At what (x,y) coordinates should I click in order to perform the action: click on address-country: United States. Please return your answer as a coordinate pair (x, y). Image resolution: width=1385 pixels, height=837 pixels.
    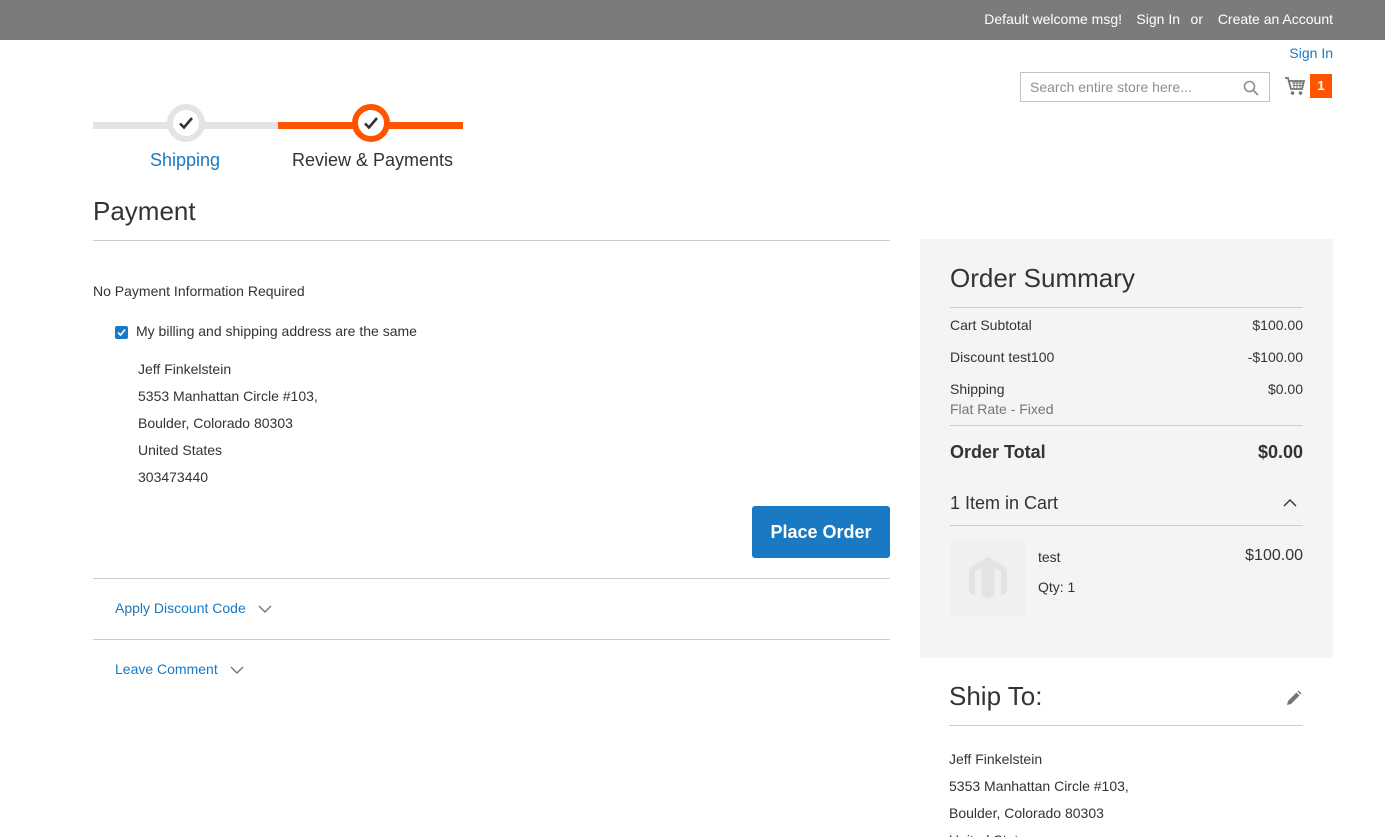
    Looking at the image, I should click on (180, 450).